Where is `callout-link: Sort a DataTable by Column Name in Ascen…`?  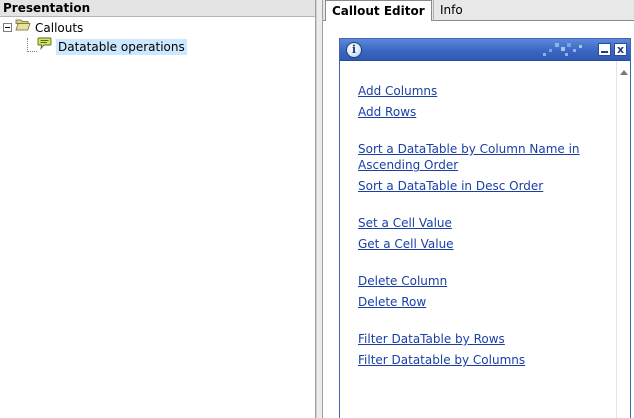
callout-link: Sort a DataTable by Column Name in Ascen… is located at coordinates (480, 157).